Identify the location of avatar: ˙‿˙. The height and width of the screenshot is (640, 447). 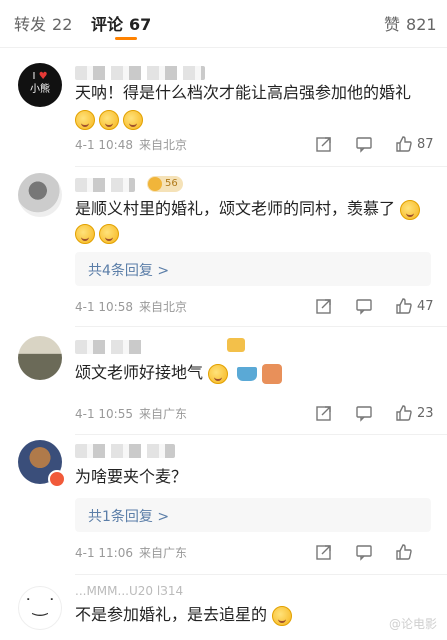
(40, 608).